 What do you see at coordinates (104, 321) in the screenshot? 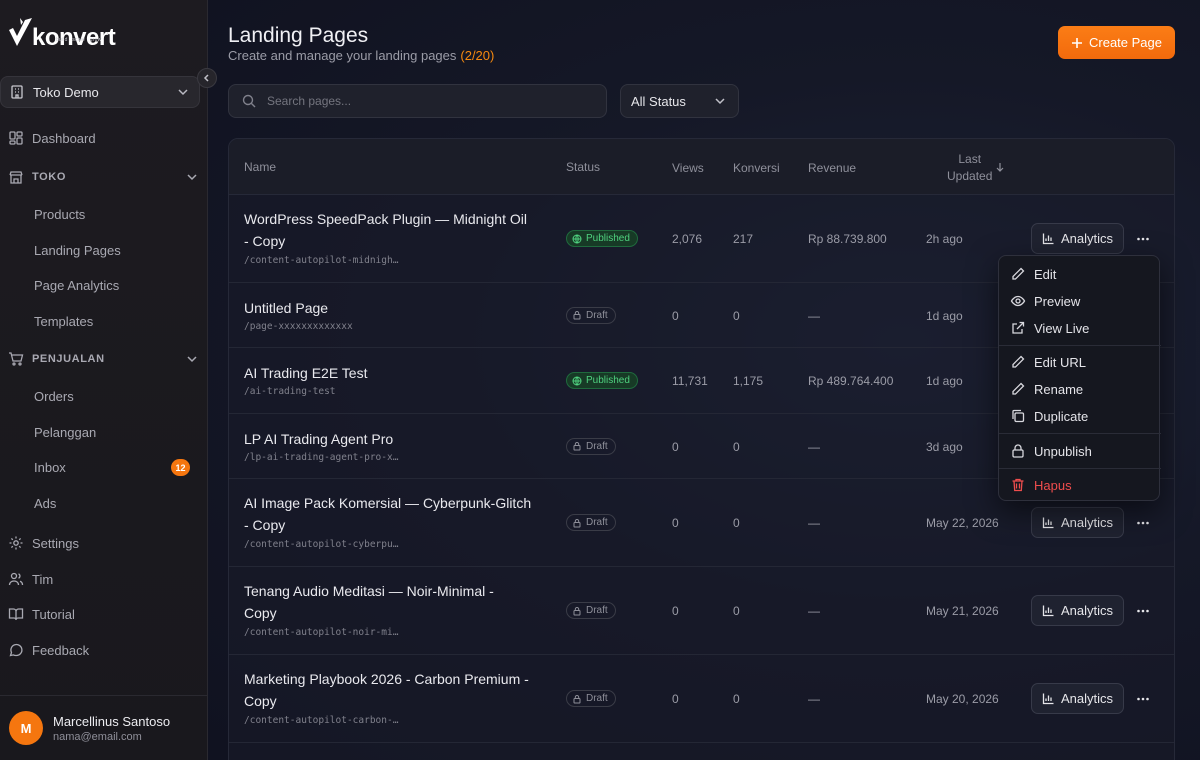
I see `sidebar-item-templates: Templates` at bounding box center [104, 321].